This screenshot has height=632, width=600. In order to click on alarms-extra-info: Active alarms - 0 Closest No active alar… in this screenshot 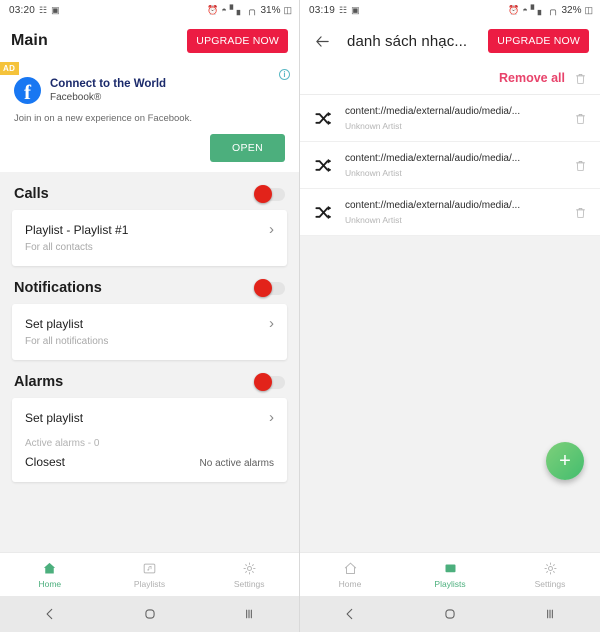, I will do `click(149, 453)`.